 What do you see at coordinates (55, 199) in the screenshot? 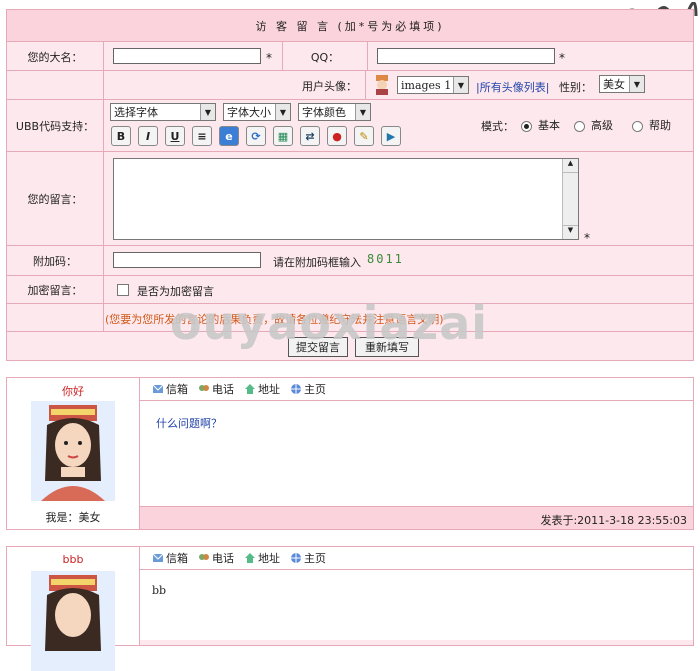
I see `message-label: 您的留言：` at bounding box center [55, 199].